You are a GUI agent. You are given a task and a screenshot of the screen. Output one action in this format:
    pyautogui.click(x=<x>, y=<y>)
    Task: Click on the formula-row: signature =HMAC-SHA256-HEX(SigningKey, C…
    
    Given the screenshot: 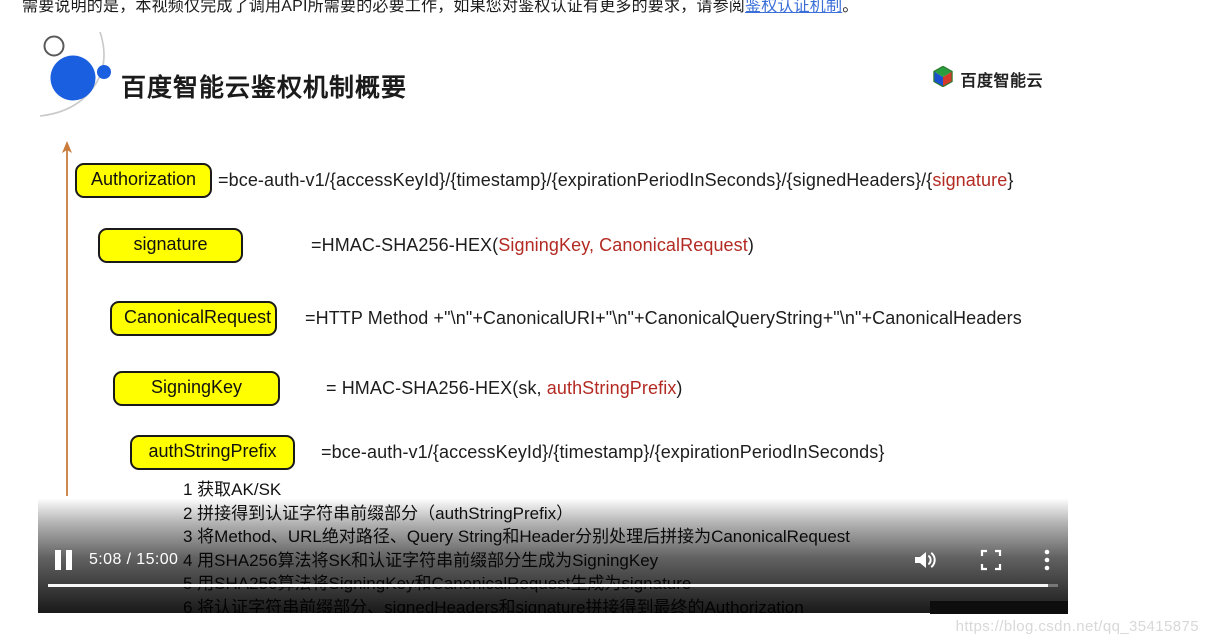 What is the action you would take?
    pyautogui.click(x=426, y=245)
    